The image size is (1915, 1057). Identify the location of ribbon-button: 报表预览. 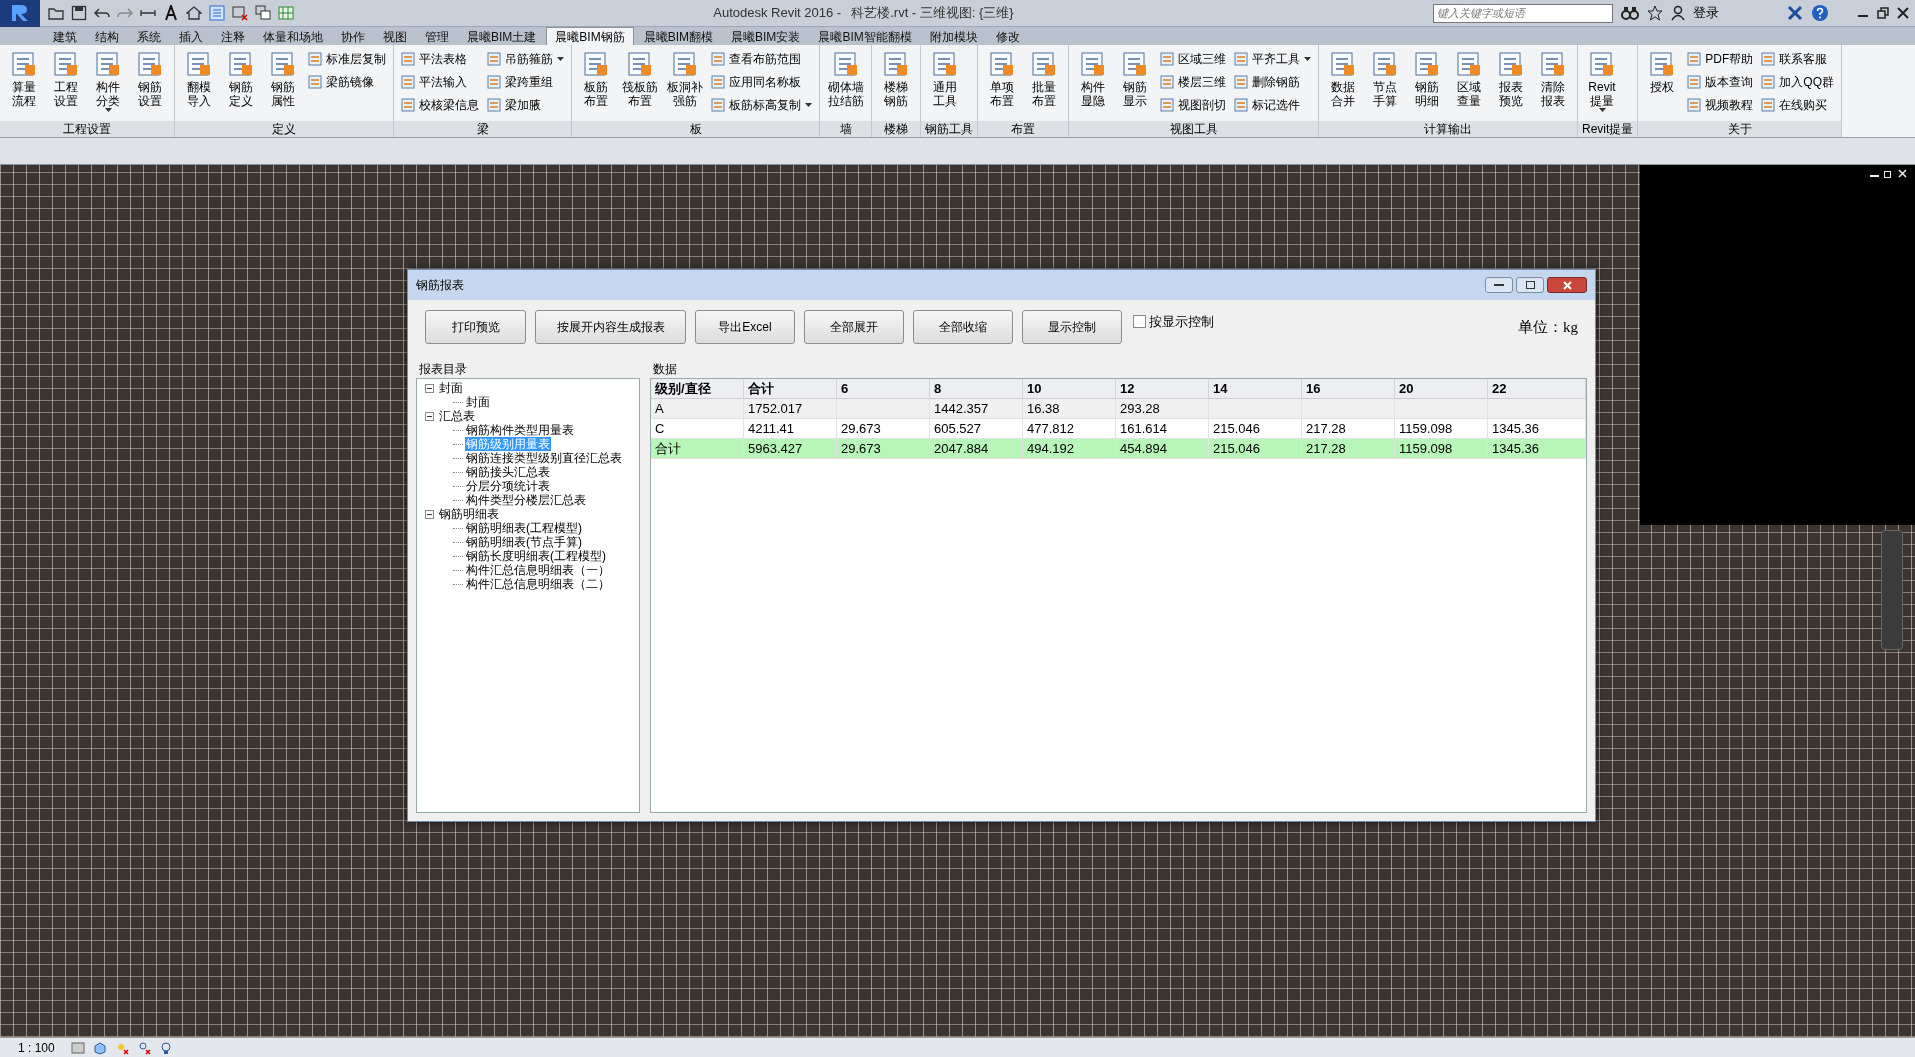
(1511, 78).